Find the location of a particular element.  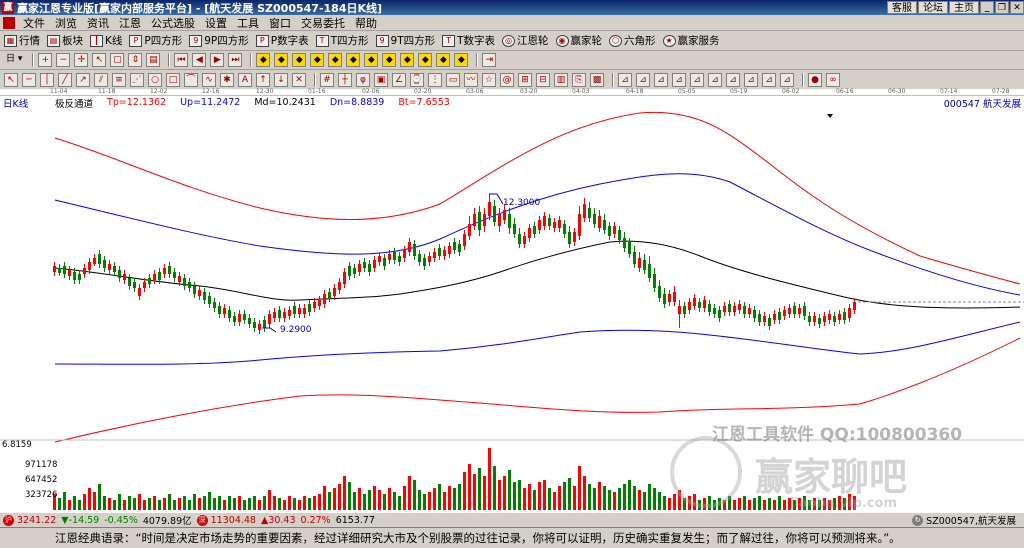

diamond-3-icon: ◆ is located at coordinates (299, 60).